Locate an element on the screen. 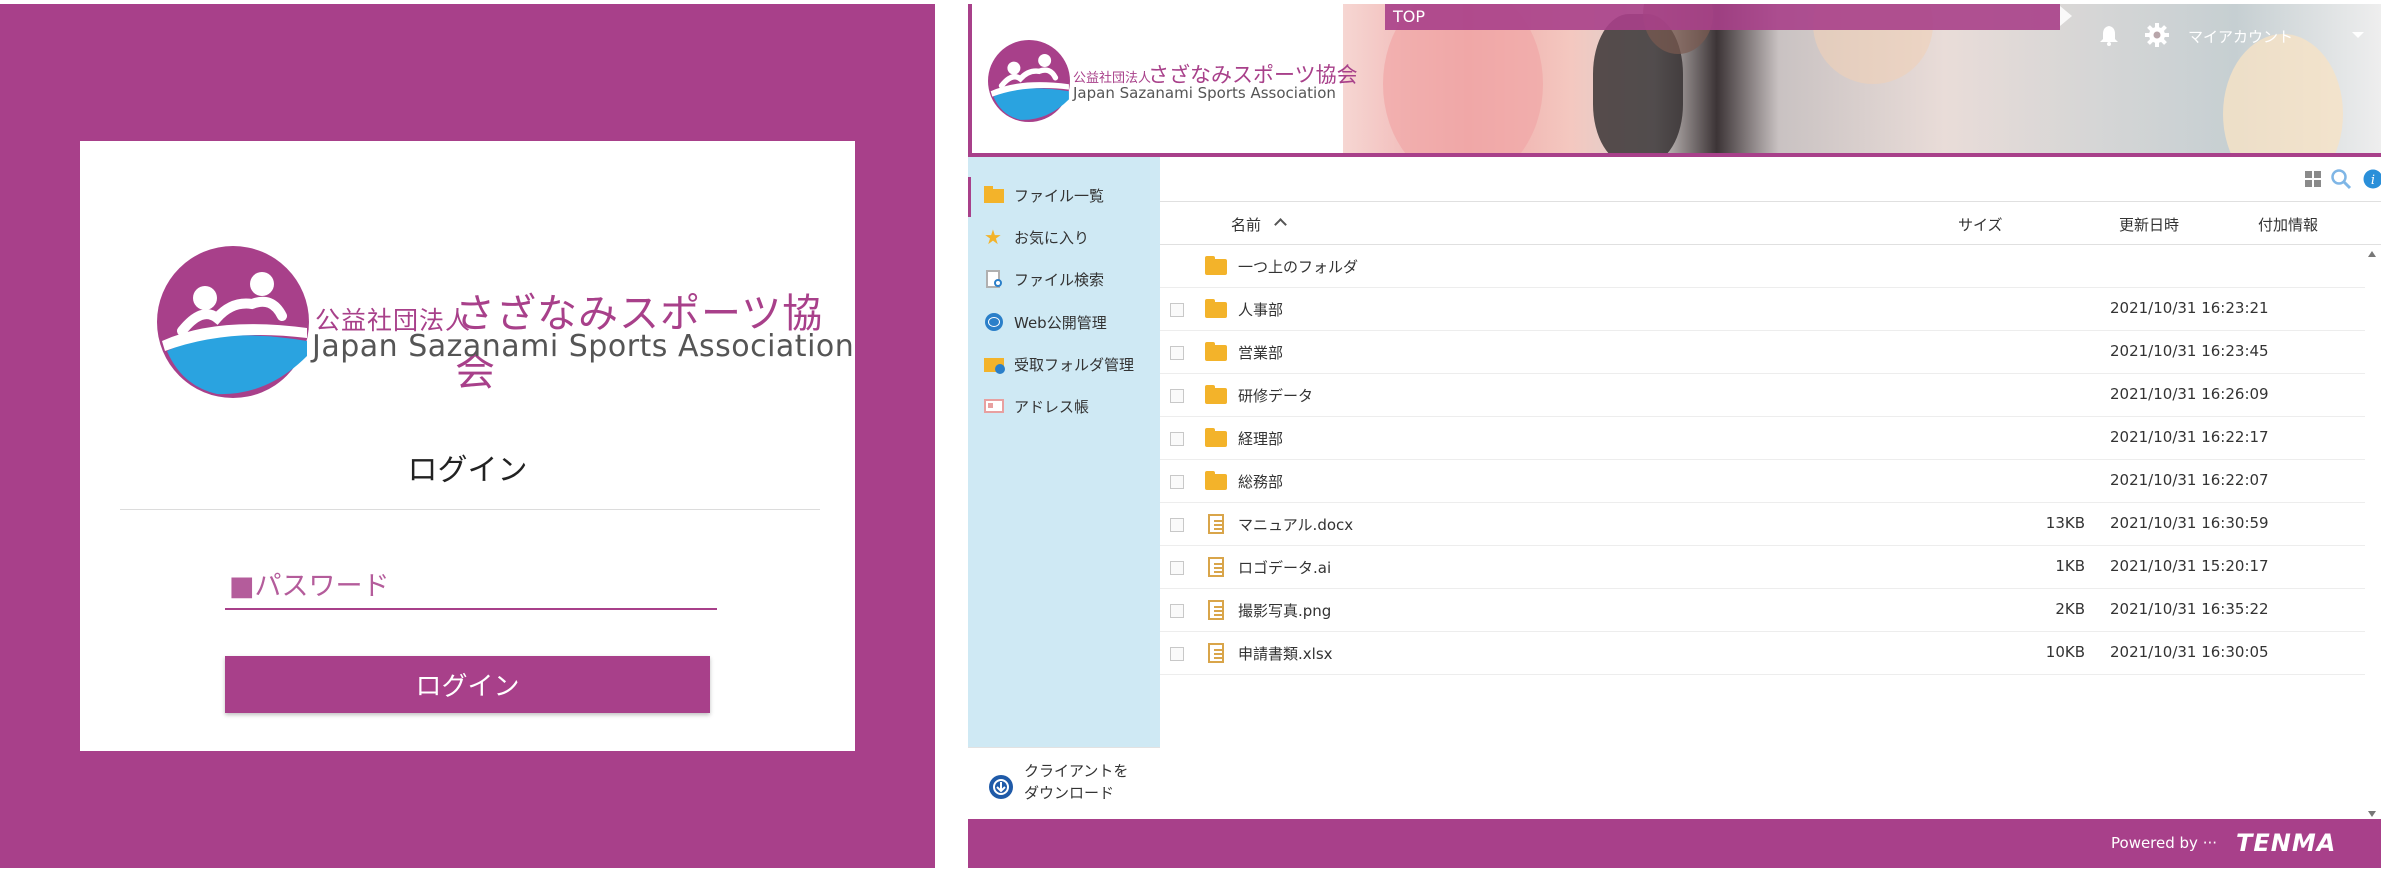  top-link: TOP is located at coordinates (1409, 16).